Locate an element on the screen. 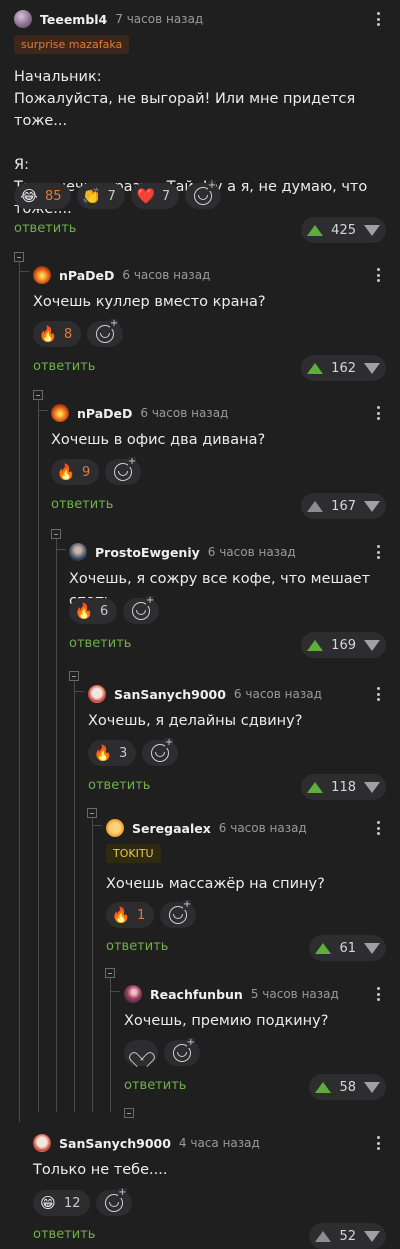  username: Teeembl4 is located at coordinates (73, 19).